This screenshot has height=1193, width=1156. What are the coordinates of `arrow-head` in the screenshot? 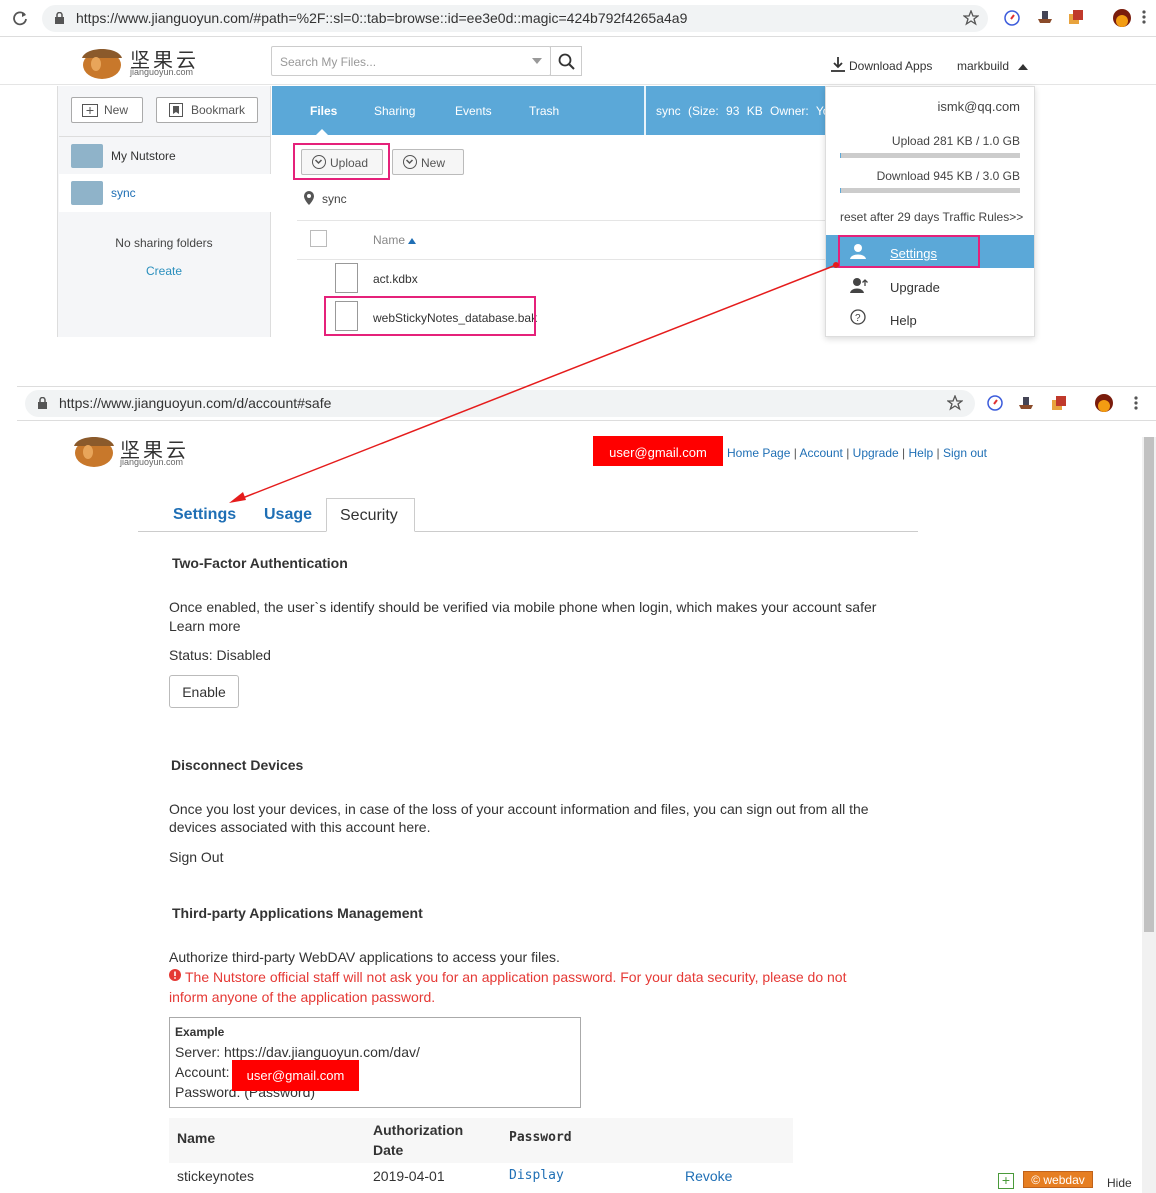 It's located at (237, 497).